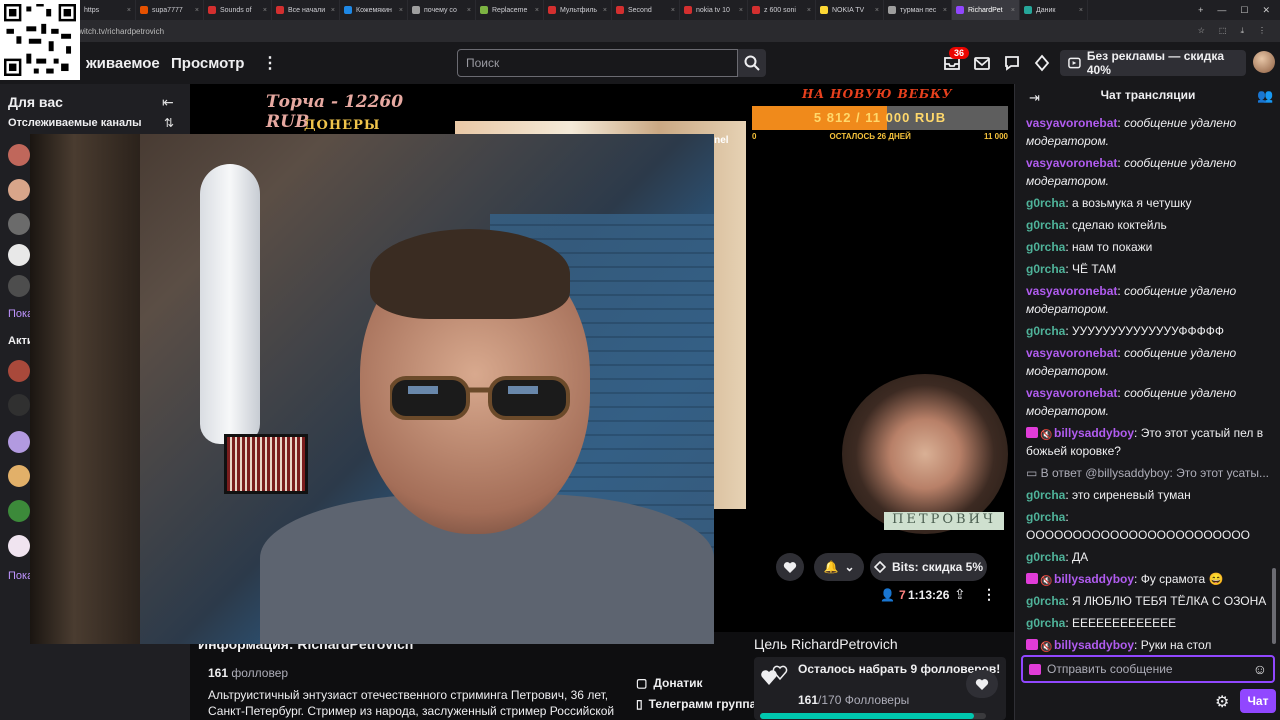 The image size is (1280, 720). Describe the element at coordinates (640, 31) in the screenshot. I see `address-bar: twitch.tv/richardpetrovich ☆ ⬚ ⤓ ⋮` at that location.